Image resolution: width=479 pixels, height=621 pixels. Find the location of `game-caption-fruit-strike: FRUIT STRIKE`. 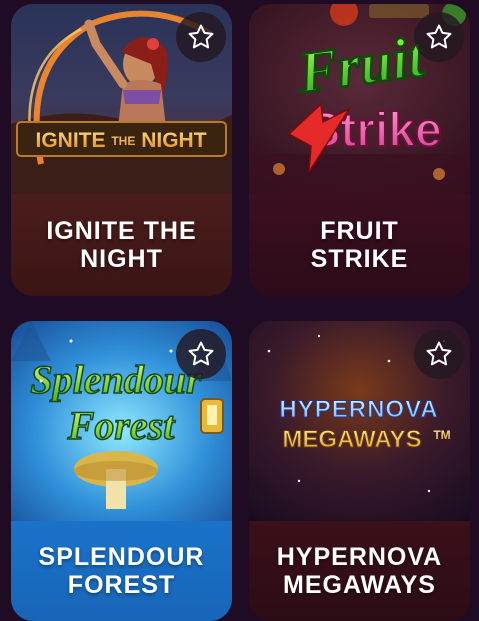

game-caption-fruit-strike: FRUIT STRIKE is located at coordinates (359, 245).